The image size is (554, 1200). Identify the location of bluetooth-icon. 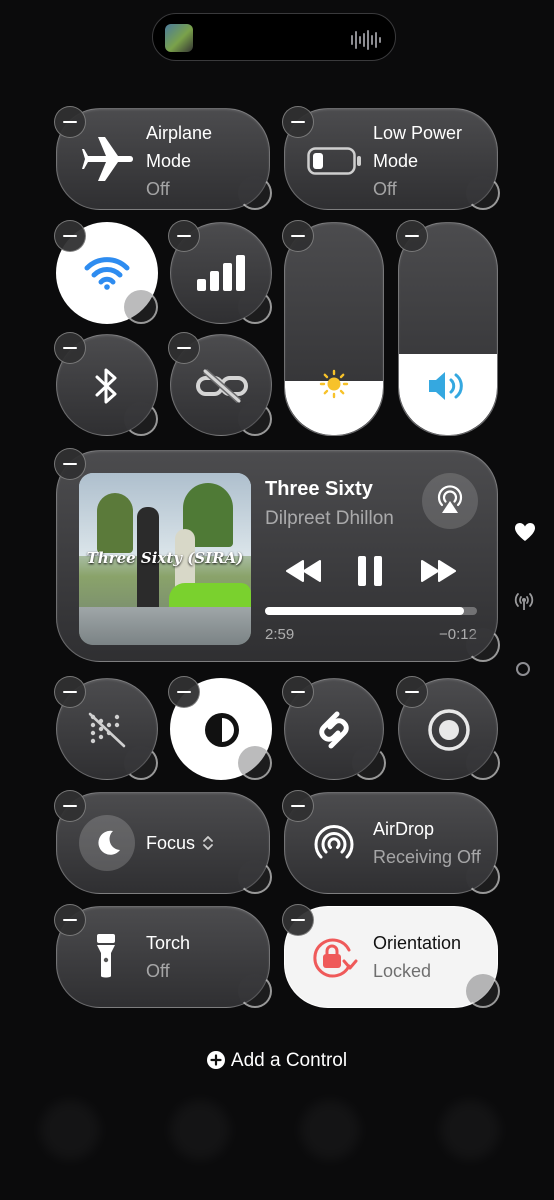
(106, 386).